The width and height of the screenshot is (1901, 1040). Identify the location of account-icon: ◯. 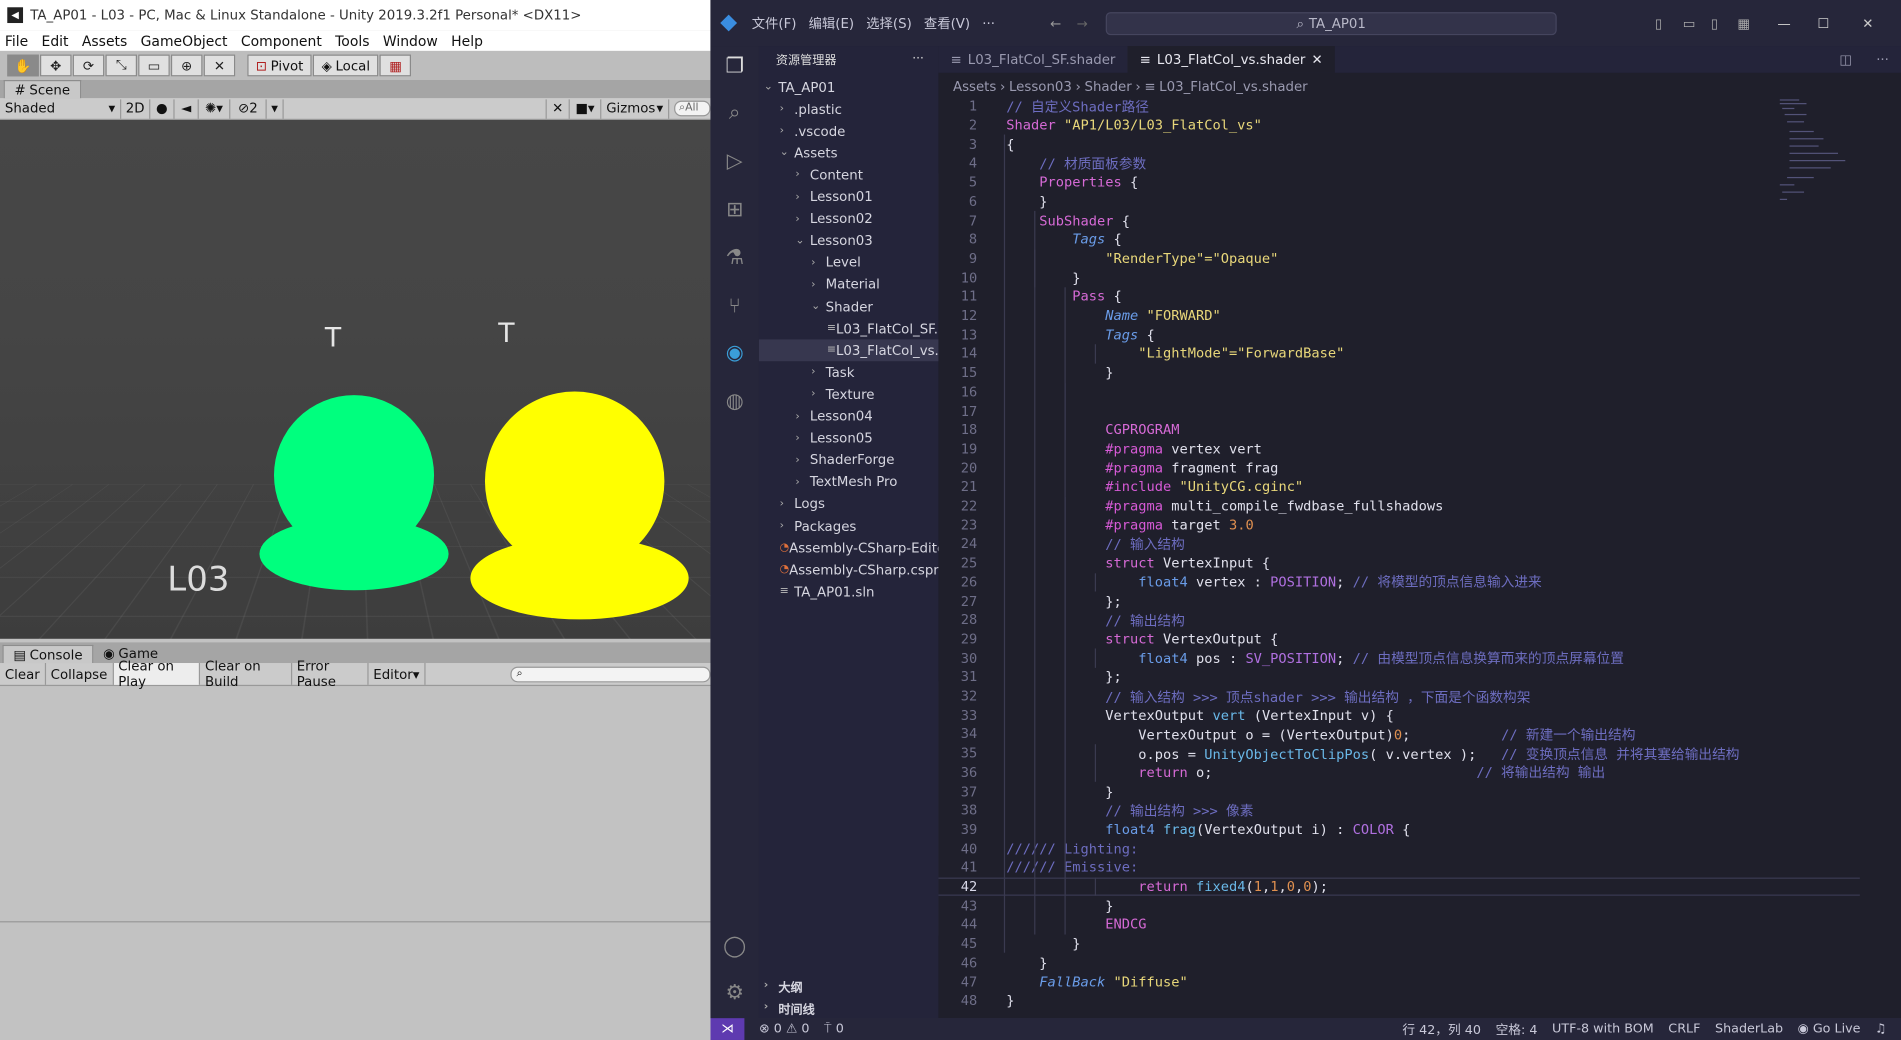
(734, 946).